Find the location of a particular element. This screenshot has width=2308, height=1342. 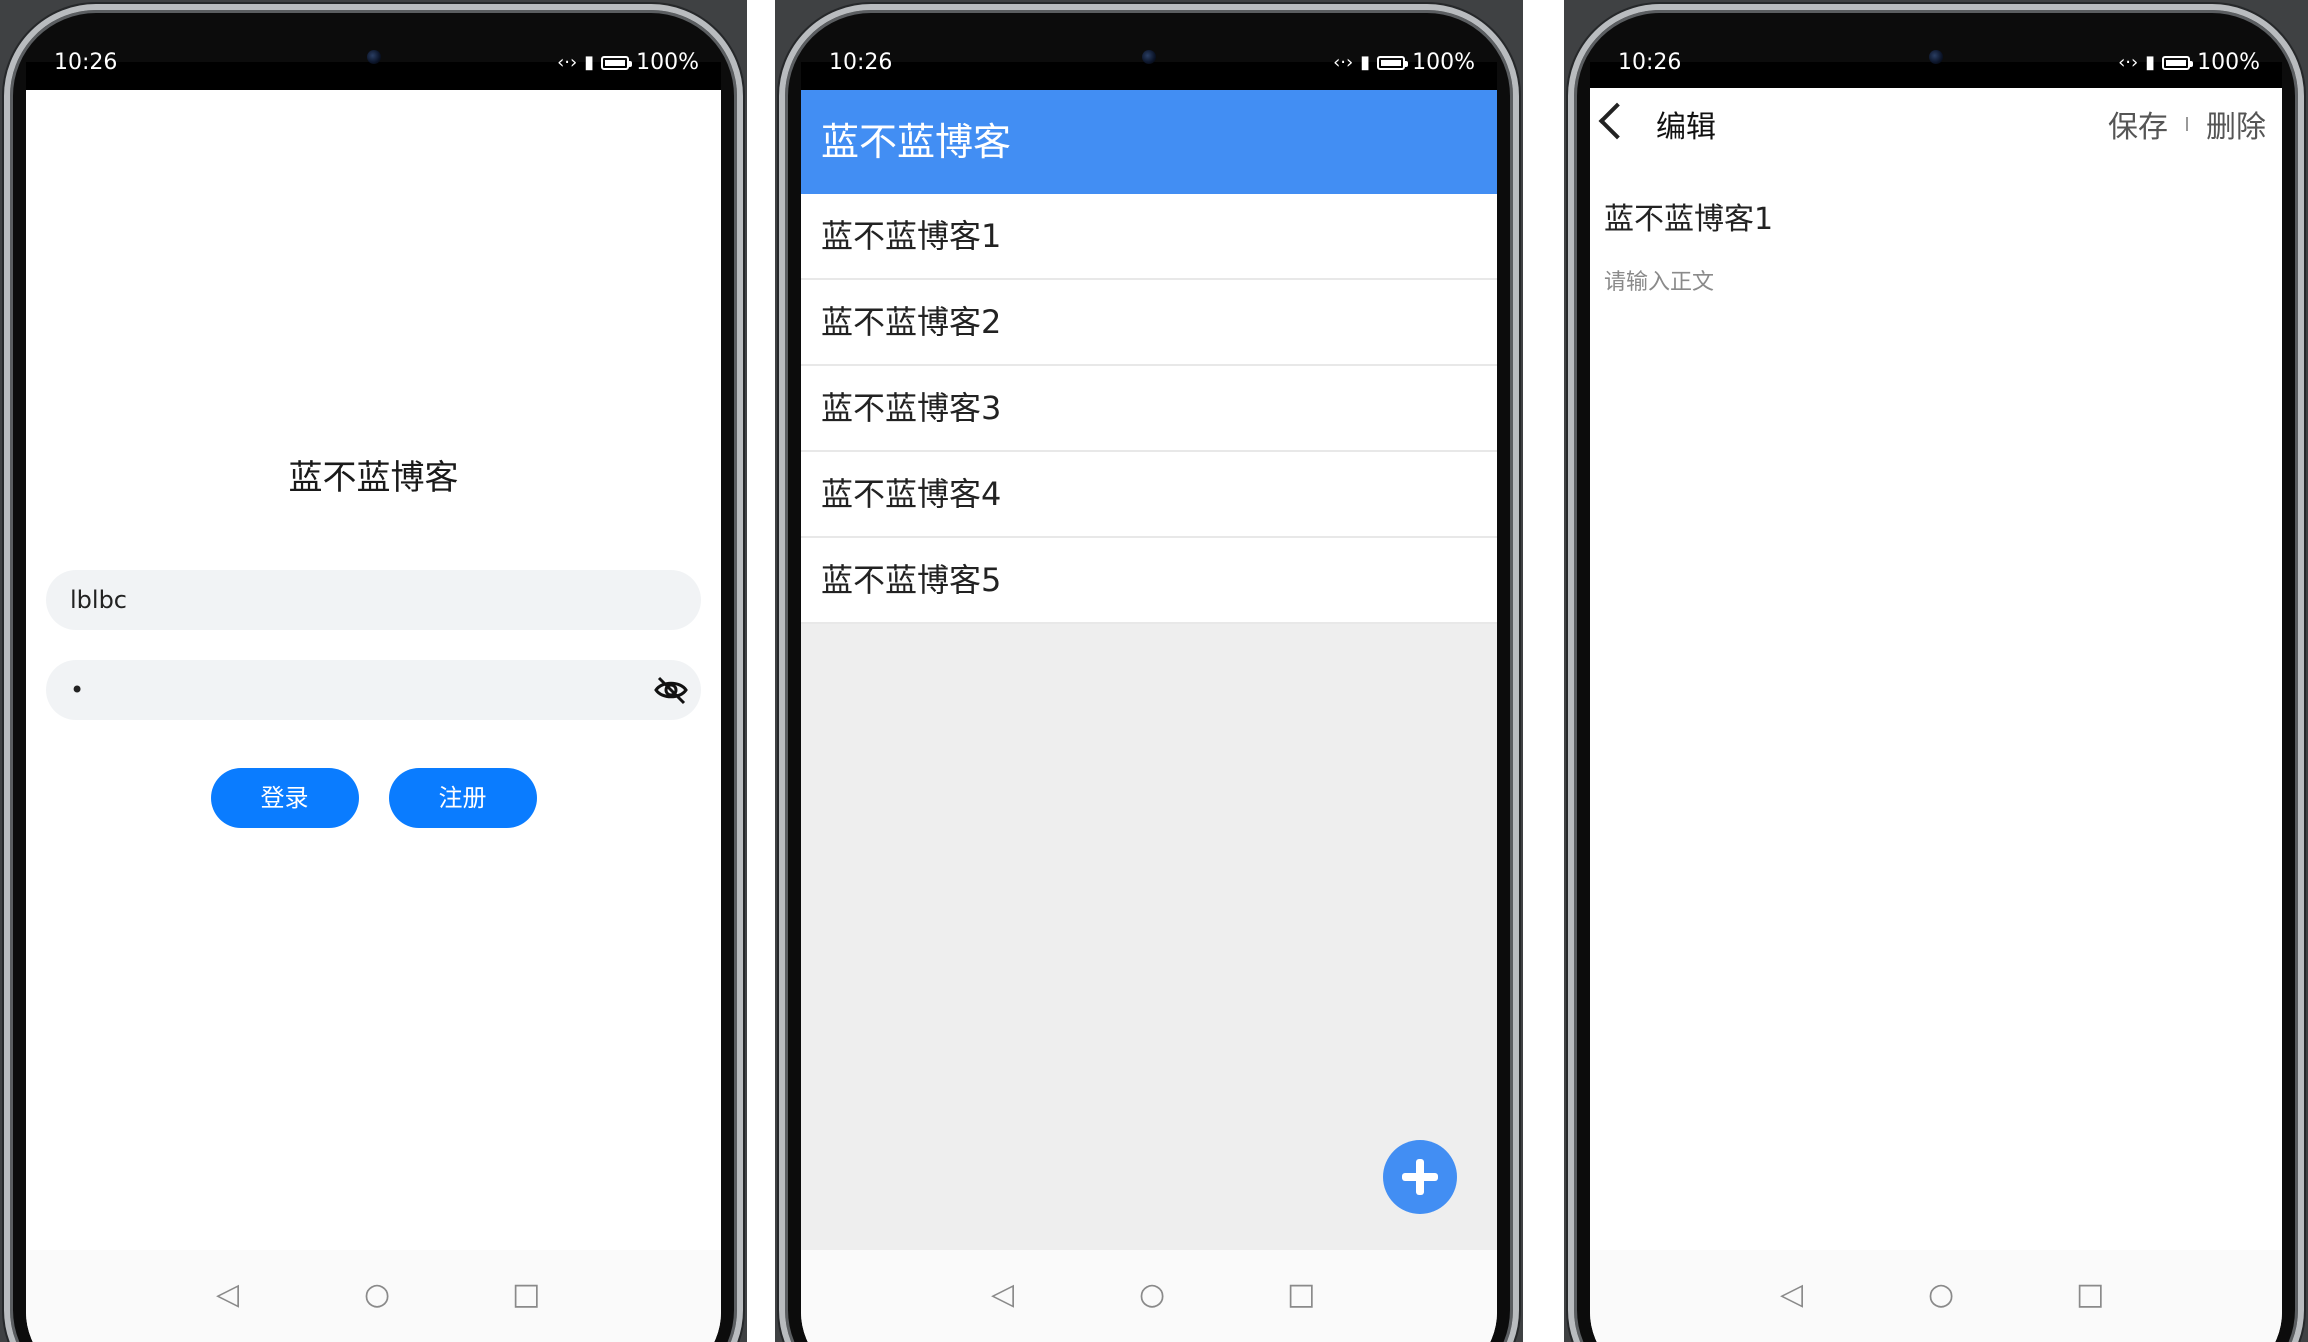

page-title: 蓝不蓝博客 is located at coordinates (373, 478).